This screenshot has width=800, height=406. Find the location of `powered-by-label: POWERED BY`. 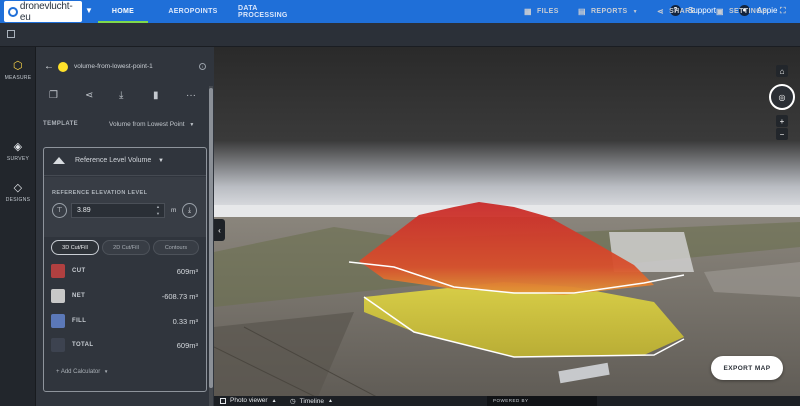

powered-by-label: POWERED BY is located at coordinates (542, 401).